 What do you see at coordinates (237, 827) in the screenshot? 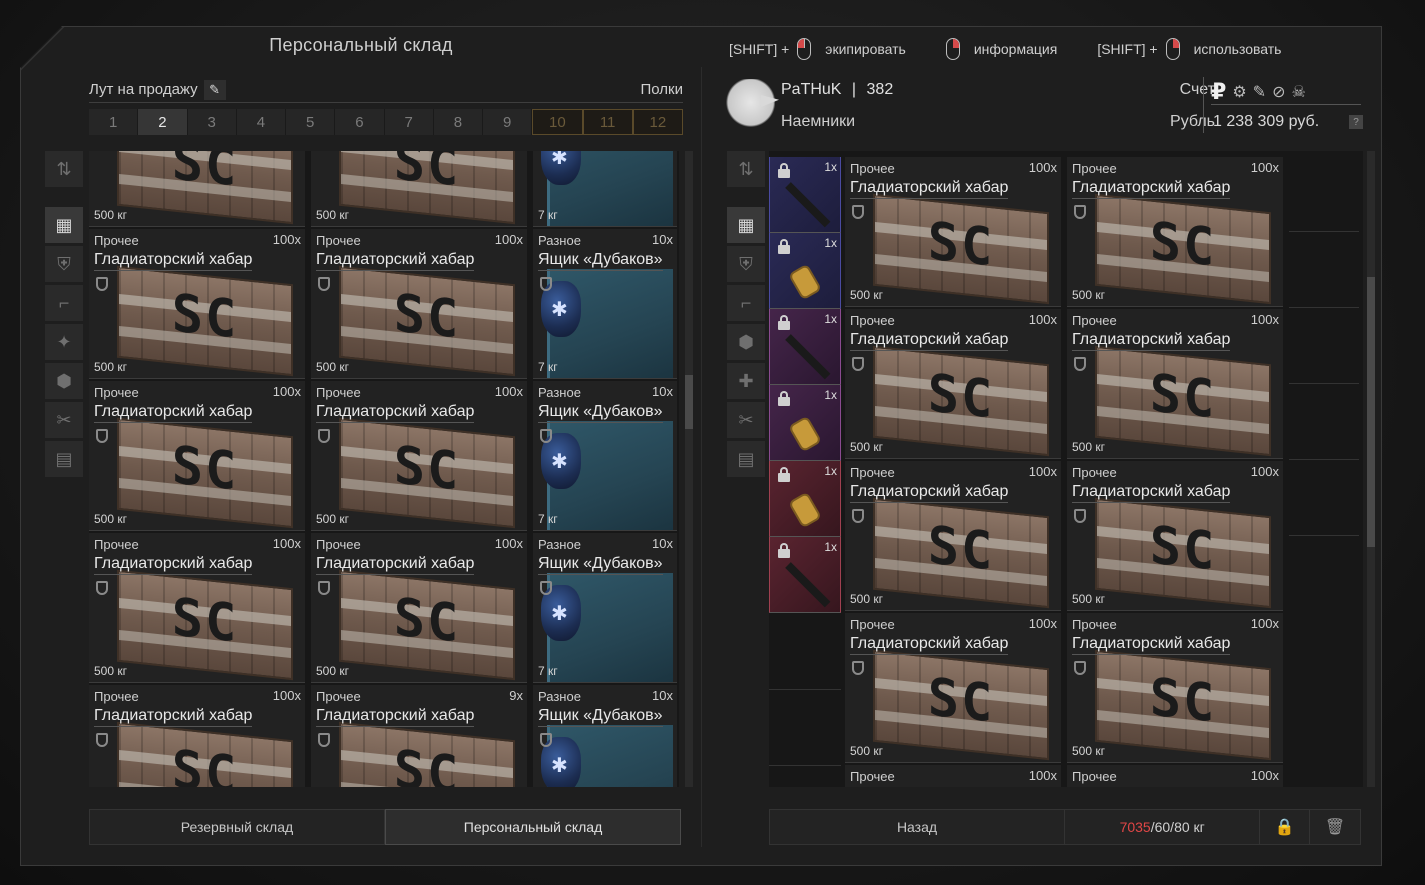
I see `reserve-storage-button: Резервный склад` at bounding box center [237, 827].